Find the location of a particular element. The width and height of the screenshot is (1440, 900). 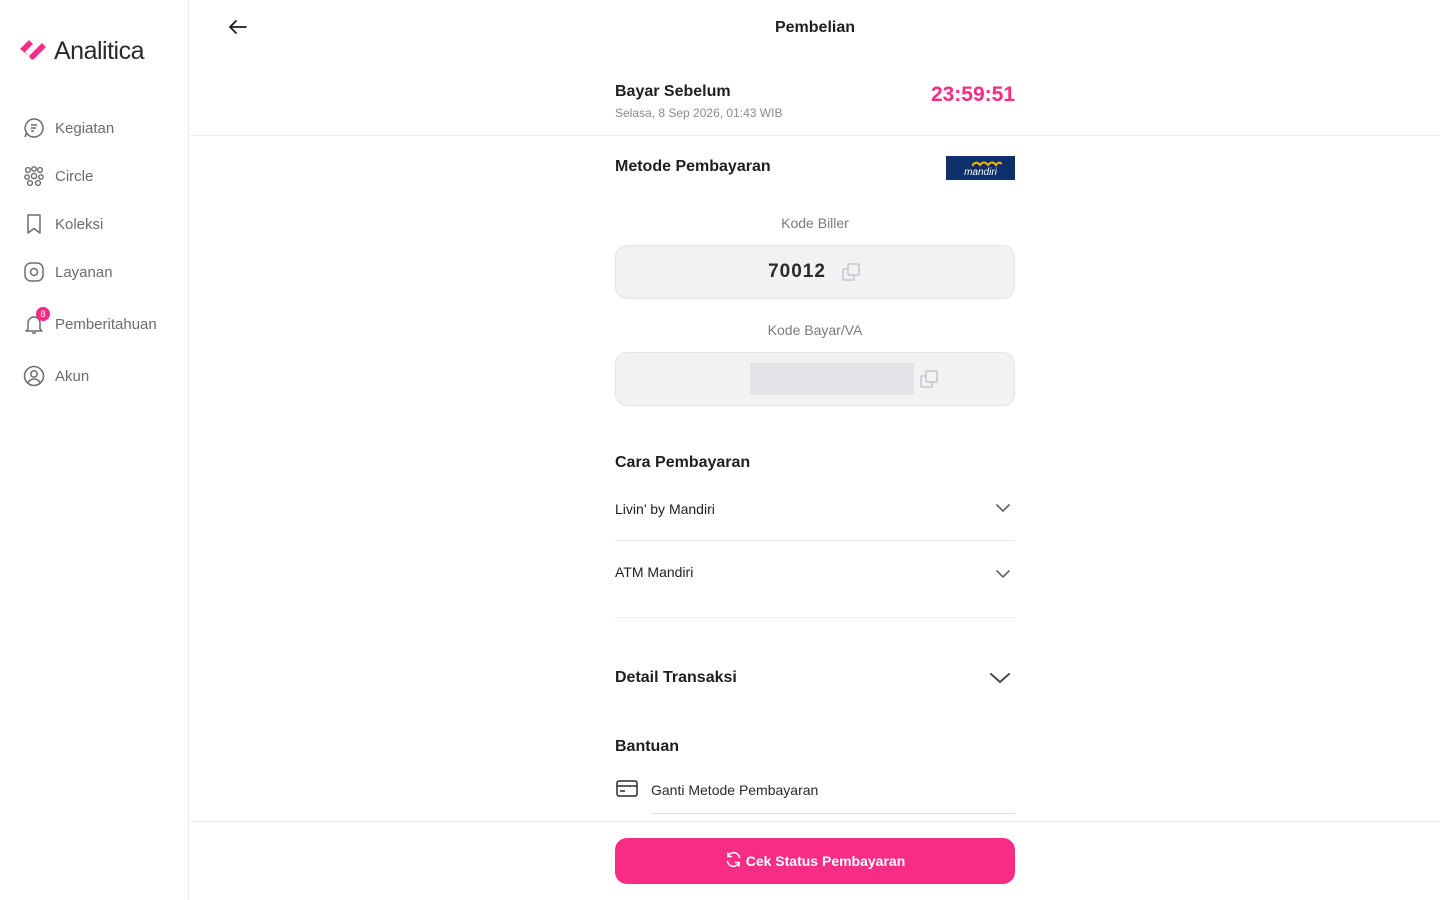

brand-name: Analitica is located at coordinates (99, 51).